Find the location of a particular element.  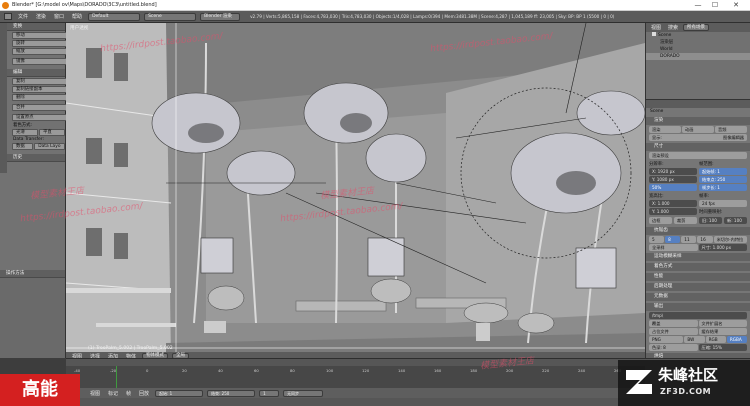

shade-flat-button: 平直 is located at coordinates (52, 132).